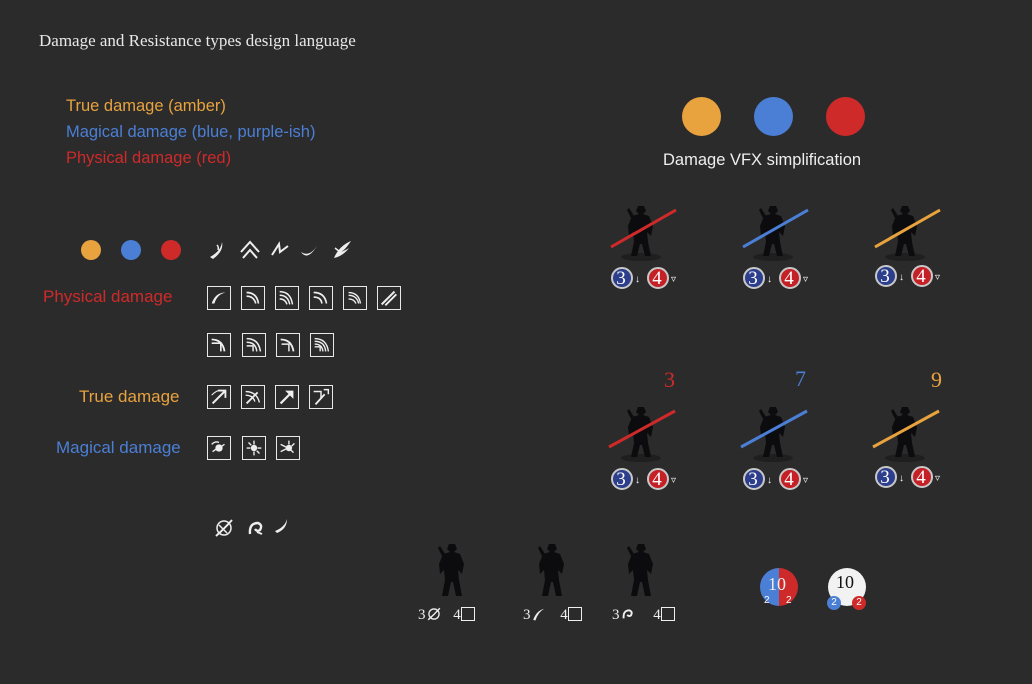  Describe the element at coordinates (342, 249) in the screenshot. I see `feather-slash-icon` at that location.